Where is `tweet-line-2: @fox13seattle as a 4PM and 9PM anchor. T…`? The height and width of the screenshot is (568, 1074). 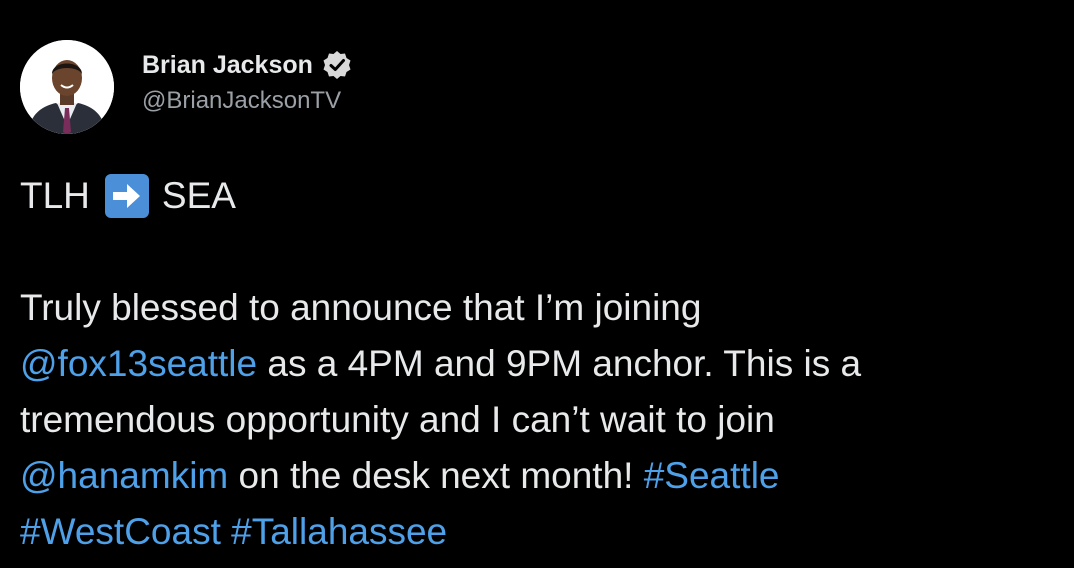
tweet-line-2: @fox13seattle as a 4PM and 9PM anchor. T… is located at coordinates (540, 364).